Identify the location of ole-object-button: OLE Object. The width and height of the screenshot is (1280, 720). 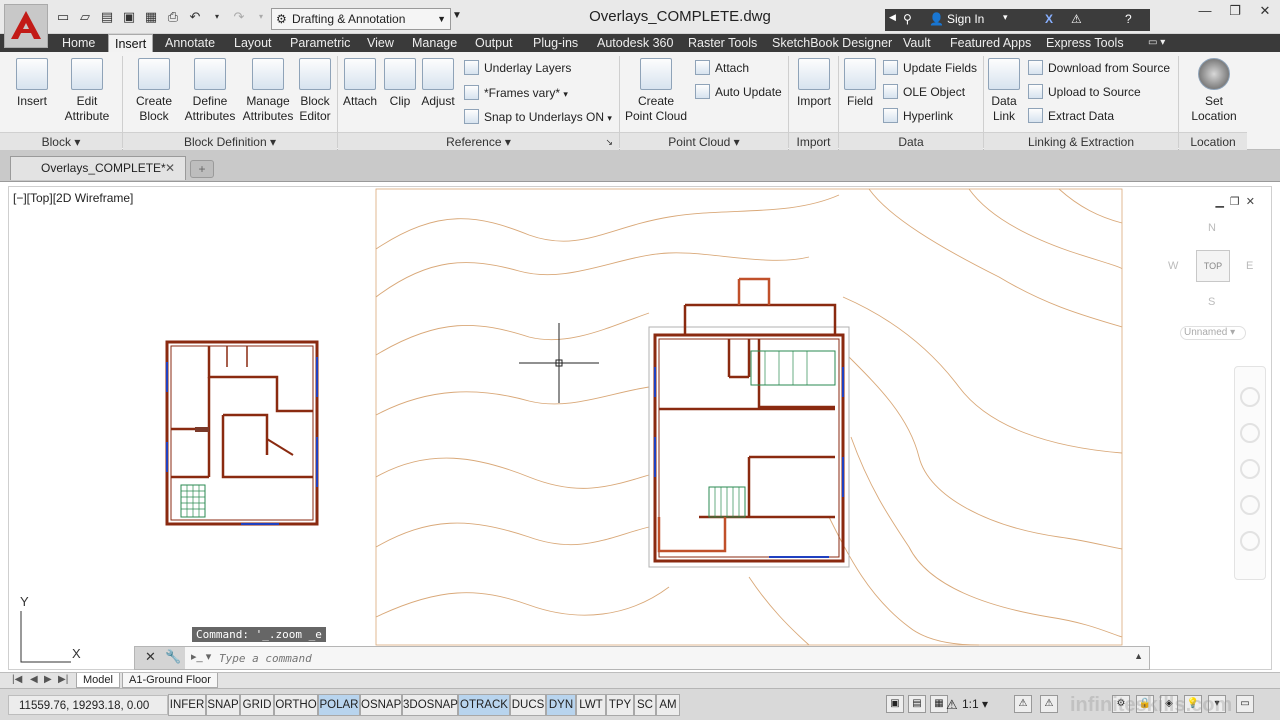
(924, 92).